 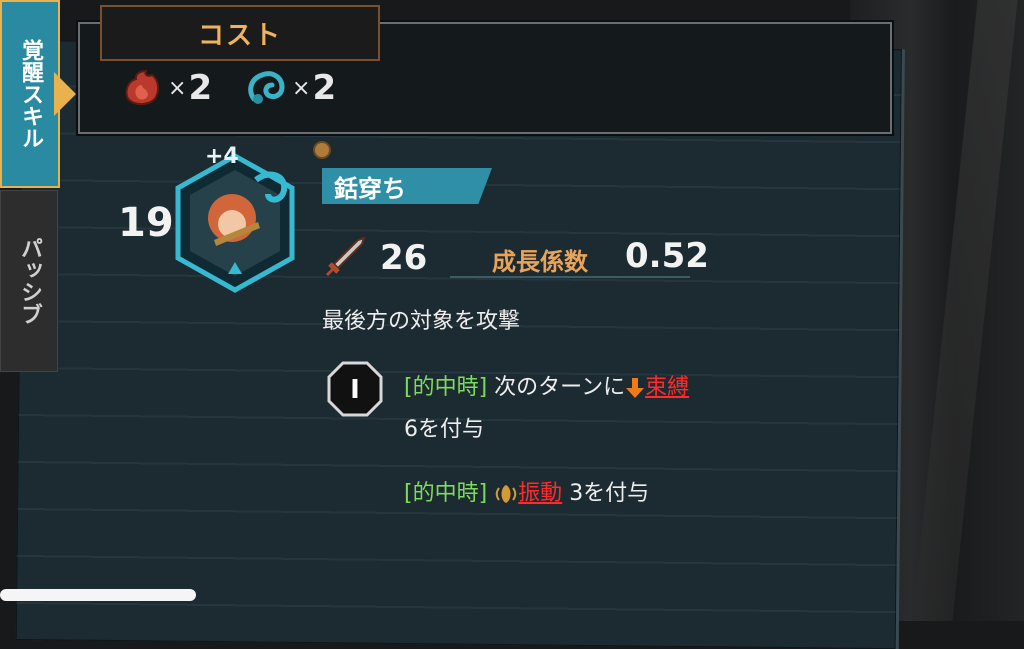 I want to click on tab-awaken-label: 覚醒スキル, so click(x=30, y=94).